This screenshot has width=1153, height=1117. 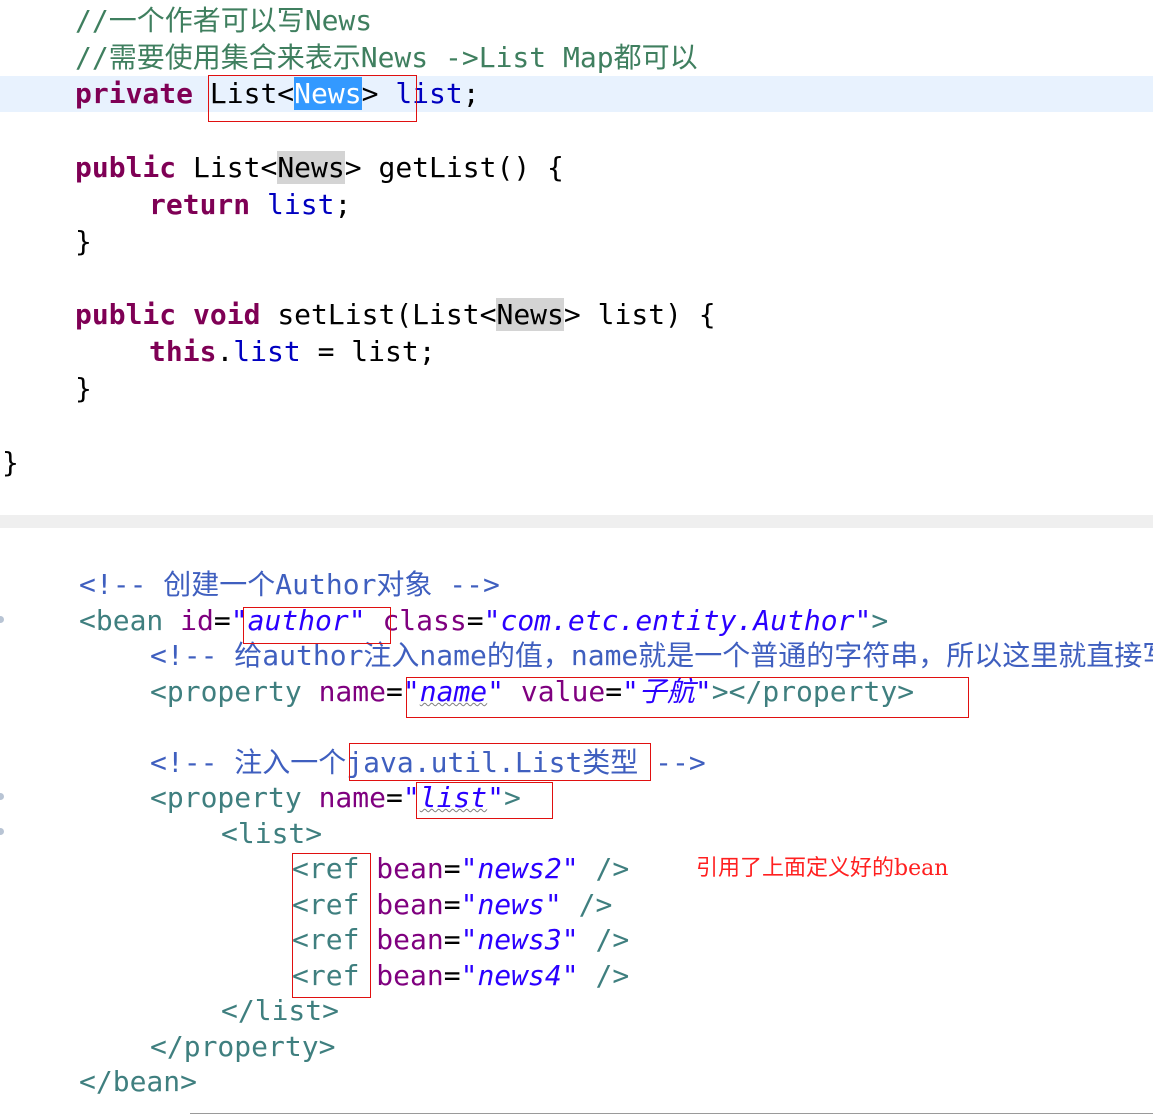 What do you see at coordinates (576, 242) in the screenshot?
I see `java-line-getter-close: }` at bounding box center [576, 242].